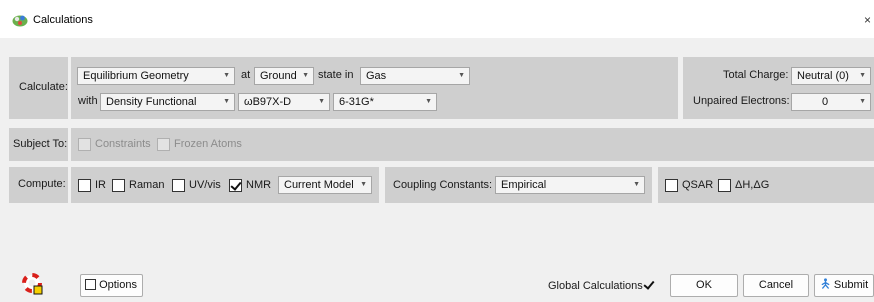 This screenshot has width=874, height=302. I want to click on unpaired-electrons-label: Unpaired Electrons:, so click(741, 101).